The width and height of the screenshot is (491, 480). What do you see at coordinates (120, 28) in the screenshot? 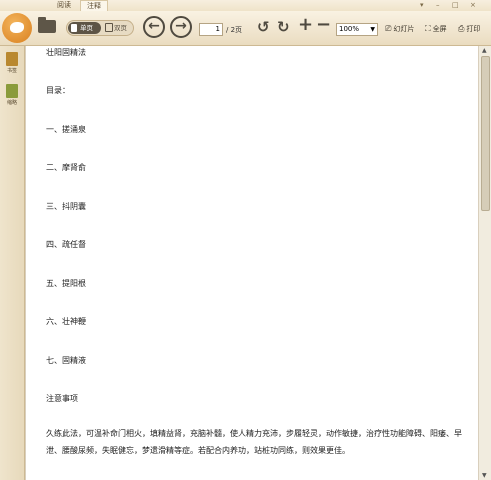
I see `double-page-label: 双页` at bounding box center [120, 28].